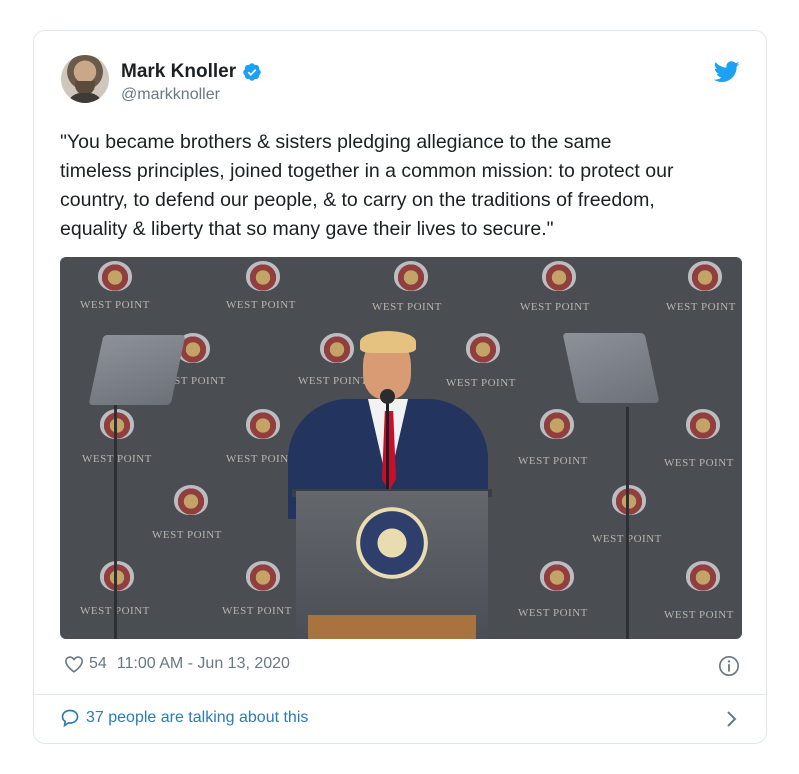 The image size is (799, 774). Describe the element at coordinates (74, 664) in the screenshot. I see `heart-icon` at that location.